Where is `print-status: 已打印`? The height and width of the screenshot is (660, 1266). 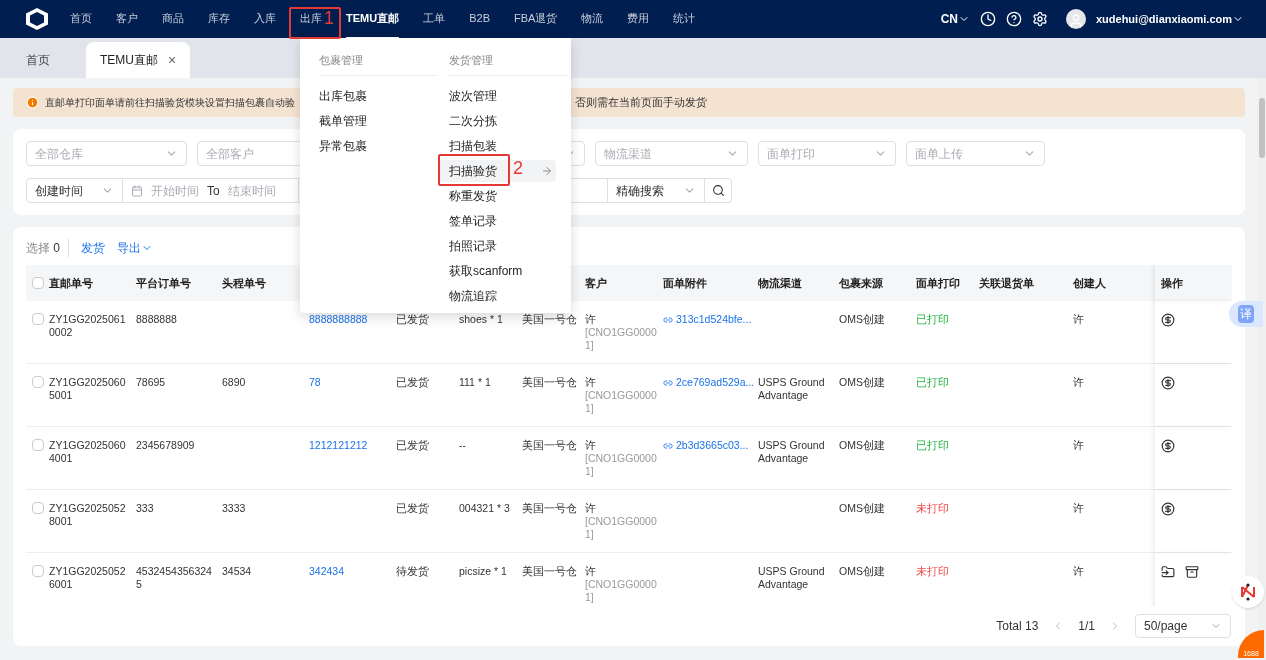
print-status: 已打印 is located at coordinates (932, 382).